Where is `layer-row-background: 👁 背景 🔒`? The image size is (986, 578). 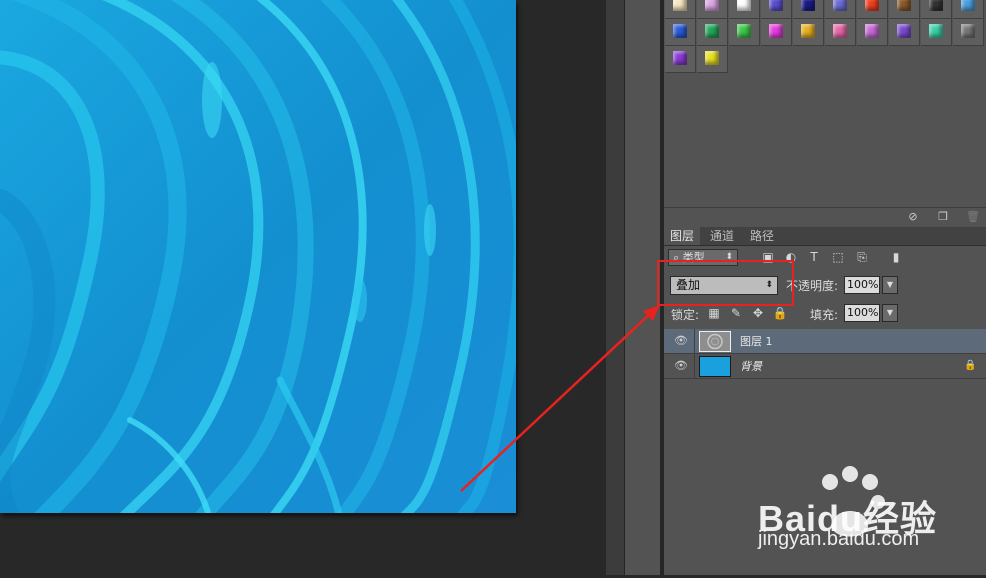
layer-row-background: 👁 背景 🔒 is located at coordinates (825, 366).